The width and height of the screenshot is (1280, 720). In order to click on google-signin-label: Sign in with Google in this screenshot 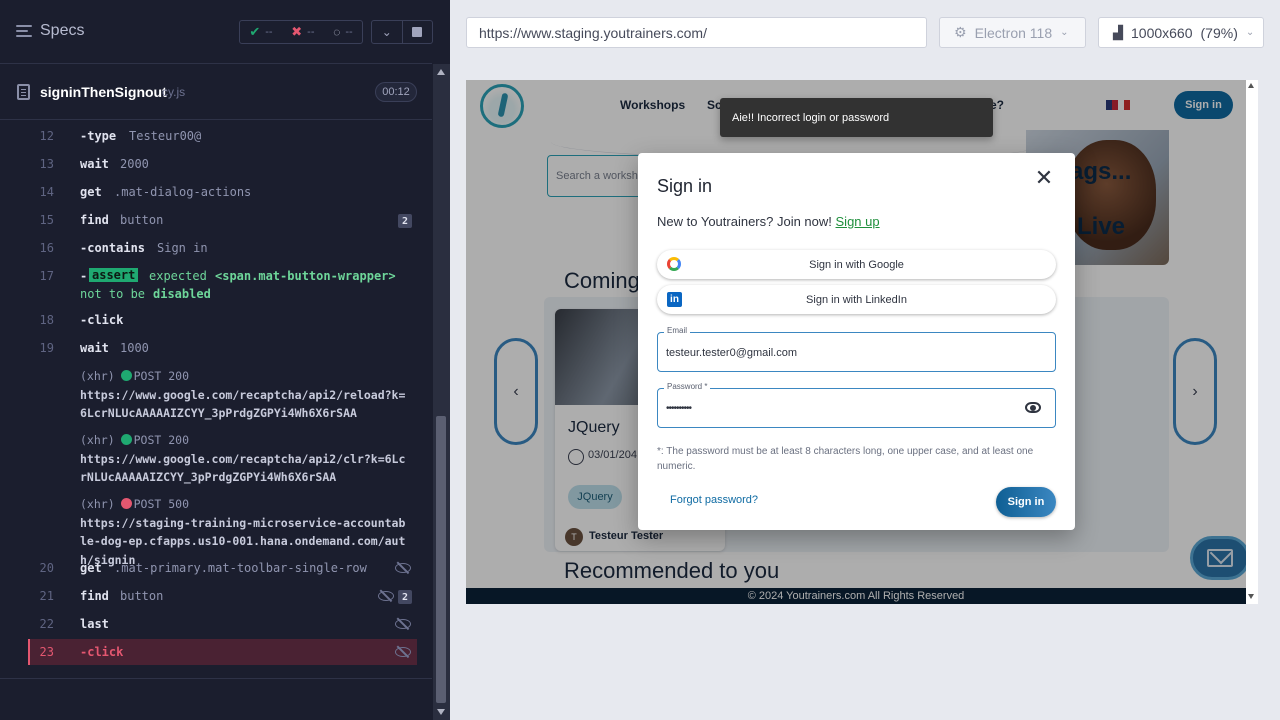, I will do `click(856, 264)`.